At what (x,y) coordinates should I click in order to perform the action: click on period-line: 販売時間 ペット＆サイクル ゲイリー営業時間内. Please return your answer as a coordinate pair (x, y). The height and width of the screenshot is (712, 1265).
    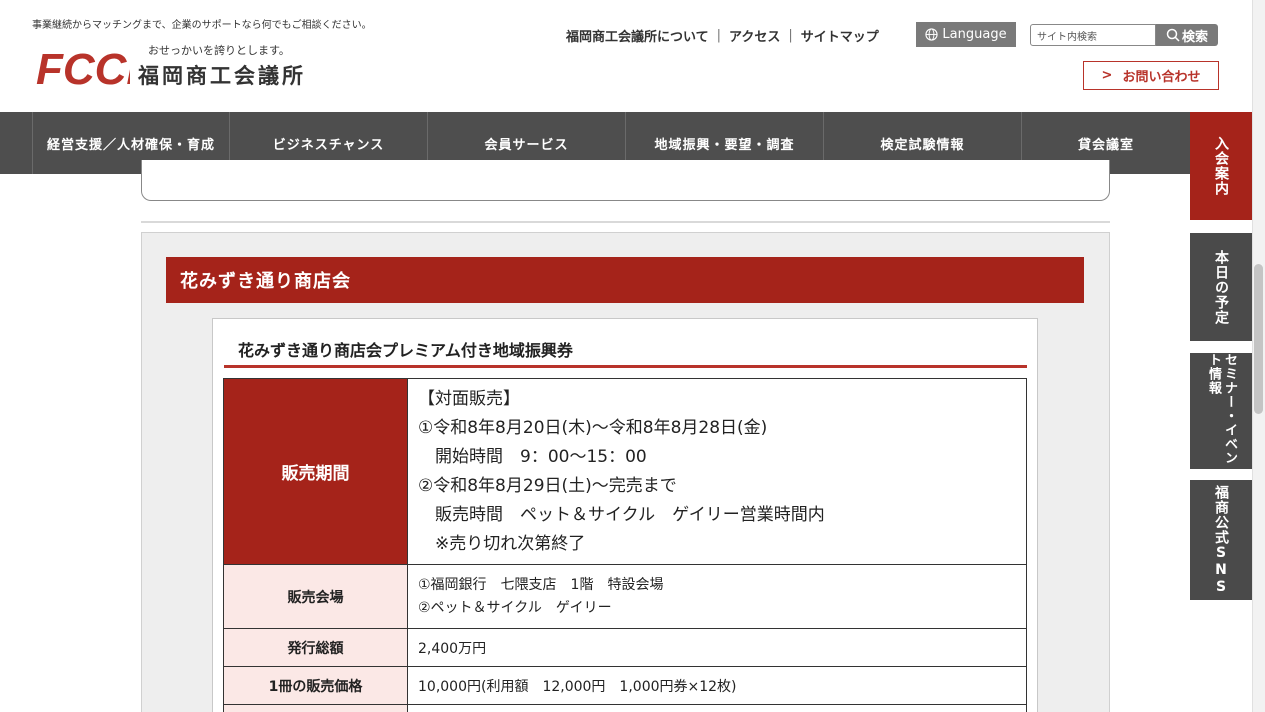
    Looking at the image, I should click on (621, 514).